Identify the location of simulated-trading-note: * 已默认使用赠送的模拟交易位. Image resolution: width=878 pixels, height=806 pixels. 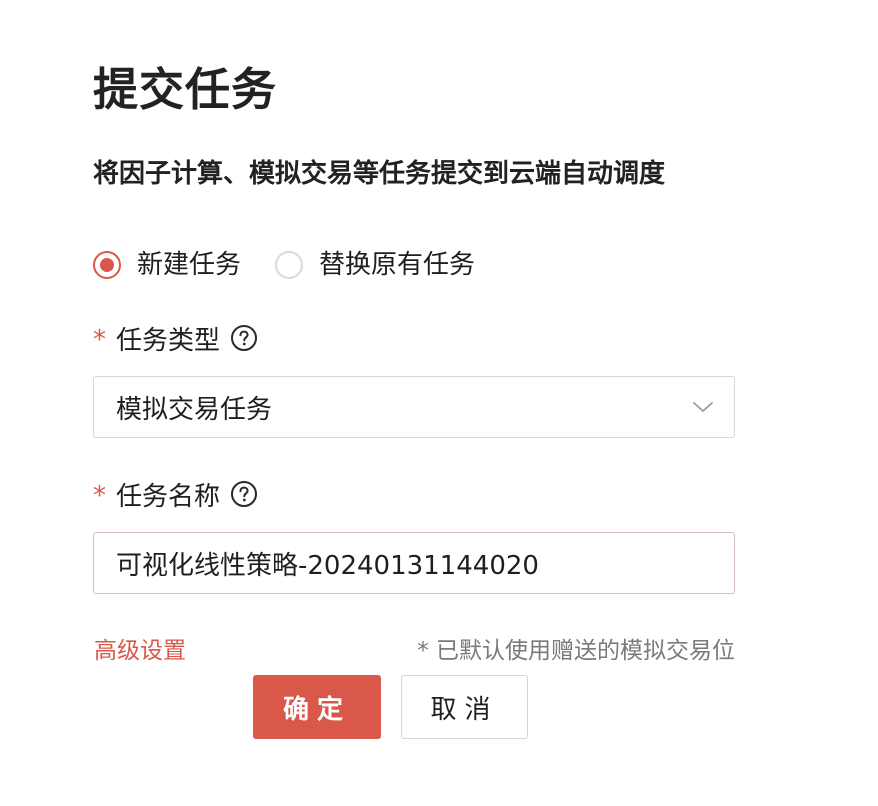
(576, 651).